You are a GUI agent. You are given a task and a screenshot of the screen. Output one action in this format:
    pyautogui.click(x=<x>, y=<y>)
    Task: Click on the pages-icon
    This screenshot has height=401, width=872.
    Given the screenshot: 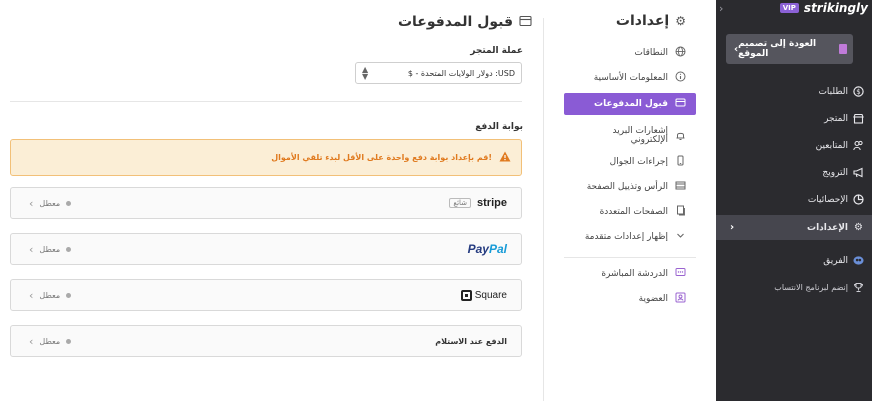 What is the action you would take?
    pyautogui.click(x=680, y=212)
    